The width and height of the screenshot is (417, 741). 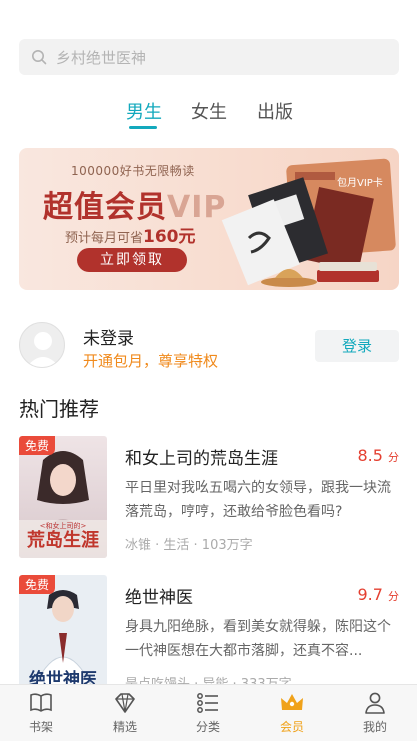 What do you see at coordinates (209, 348) in the screenshot?
I see `user-panel: 未登录 开通包月，尊享特权 登录` at bounding box center [209, 348].